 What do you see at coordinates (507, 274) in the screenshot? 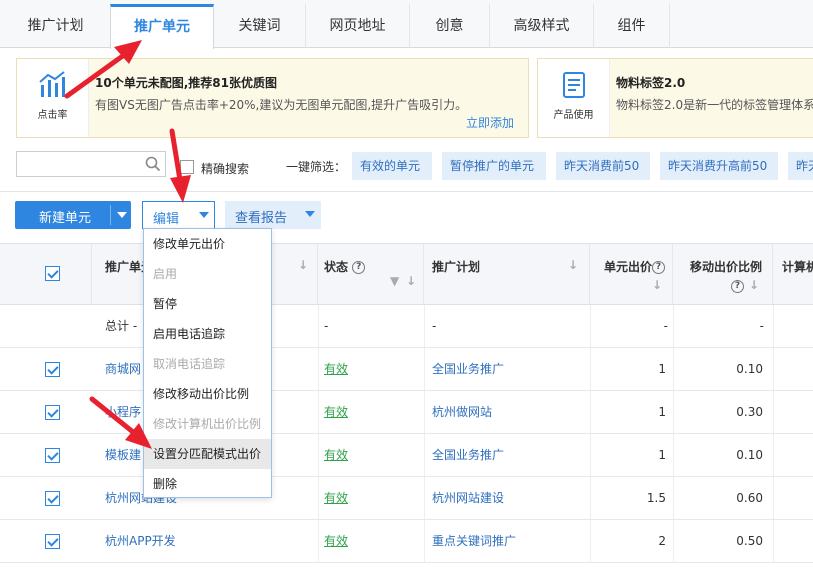
I see `header-plan: 推广计划 ↓` at bounding box center [507, 274].